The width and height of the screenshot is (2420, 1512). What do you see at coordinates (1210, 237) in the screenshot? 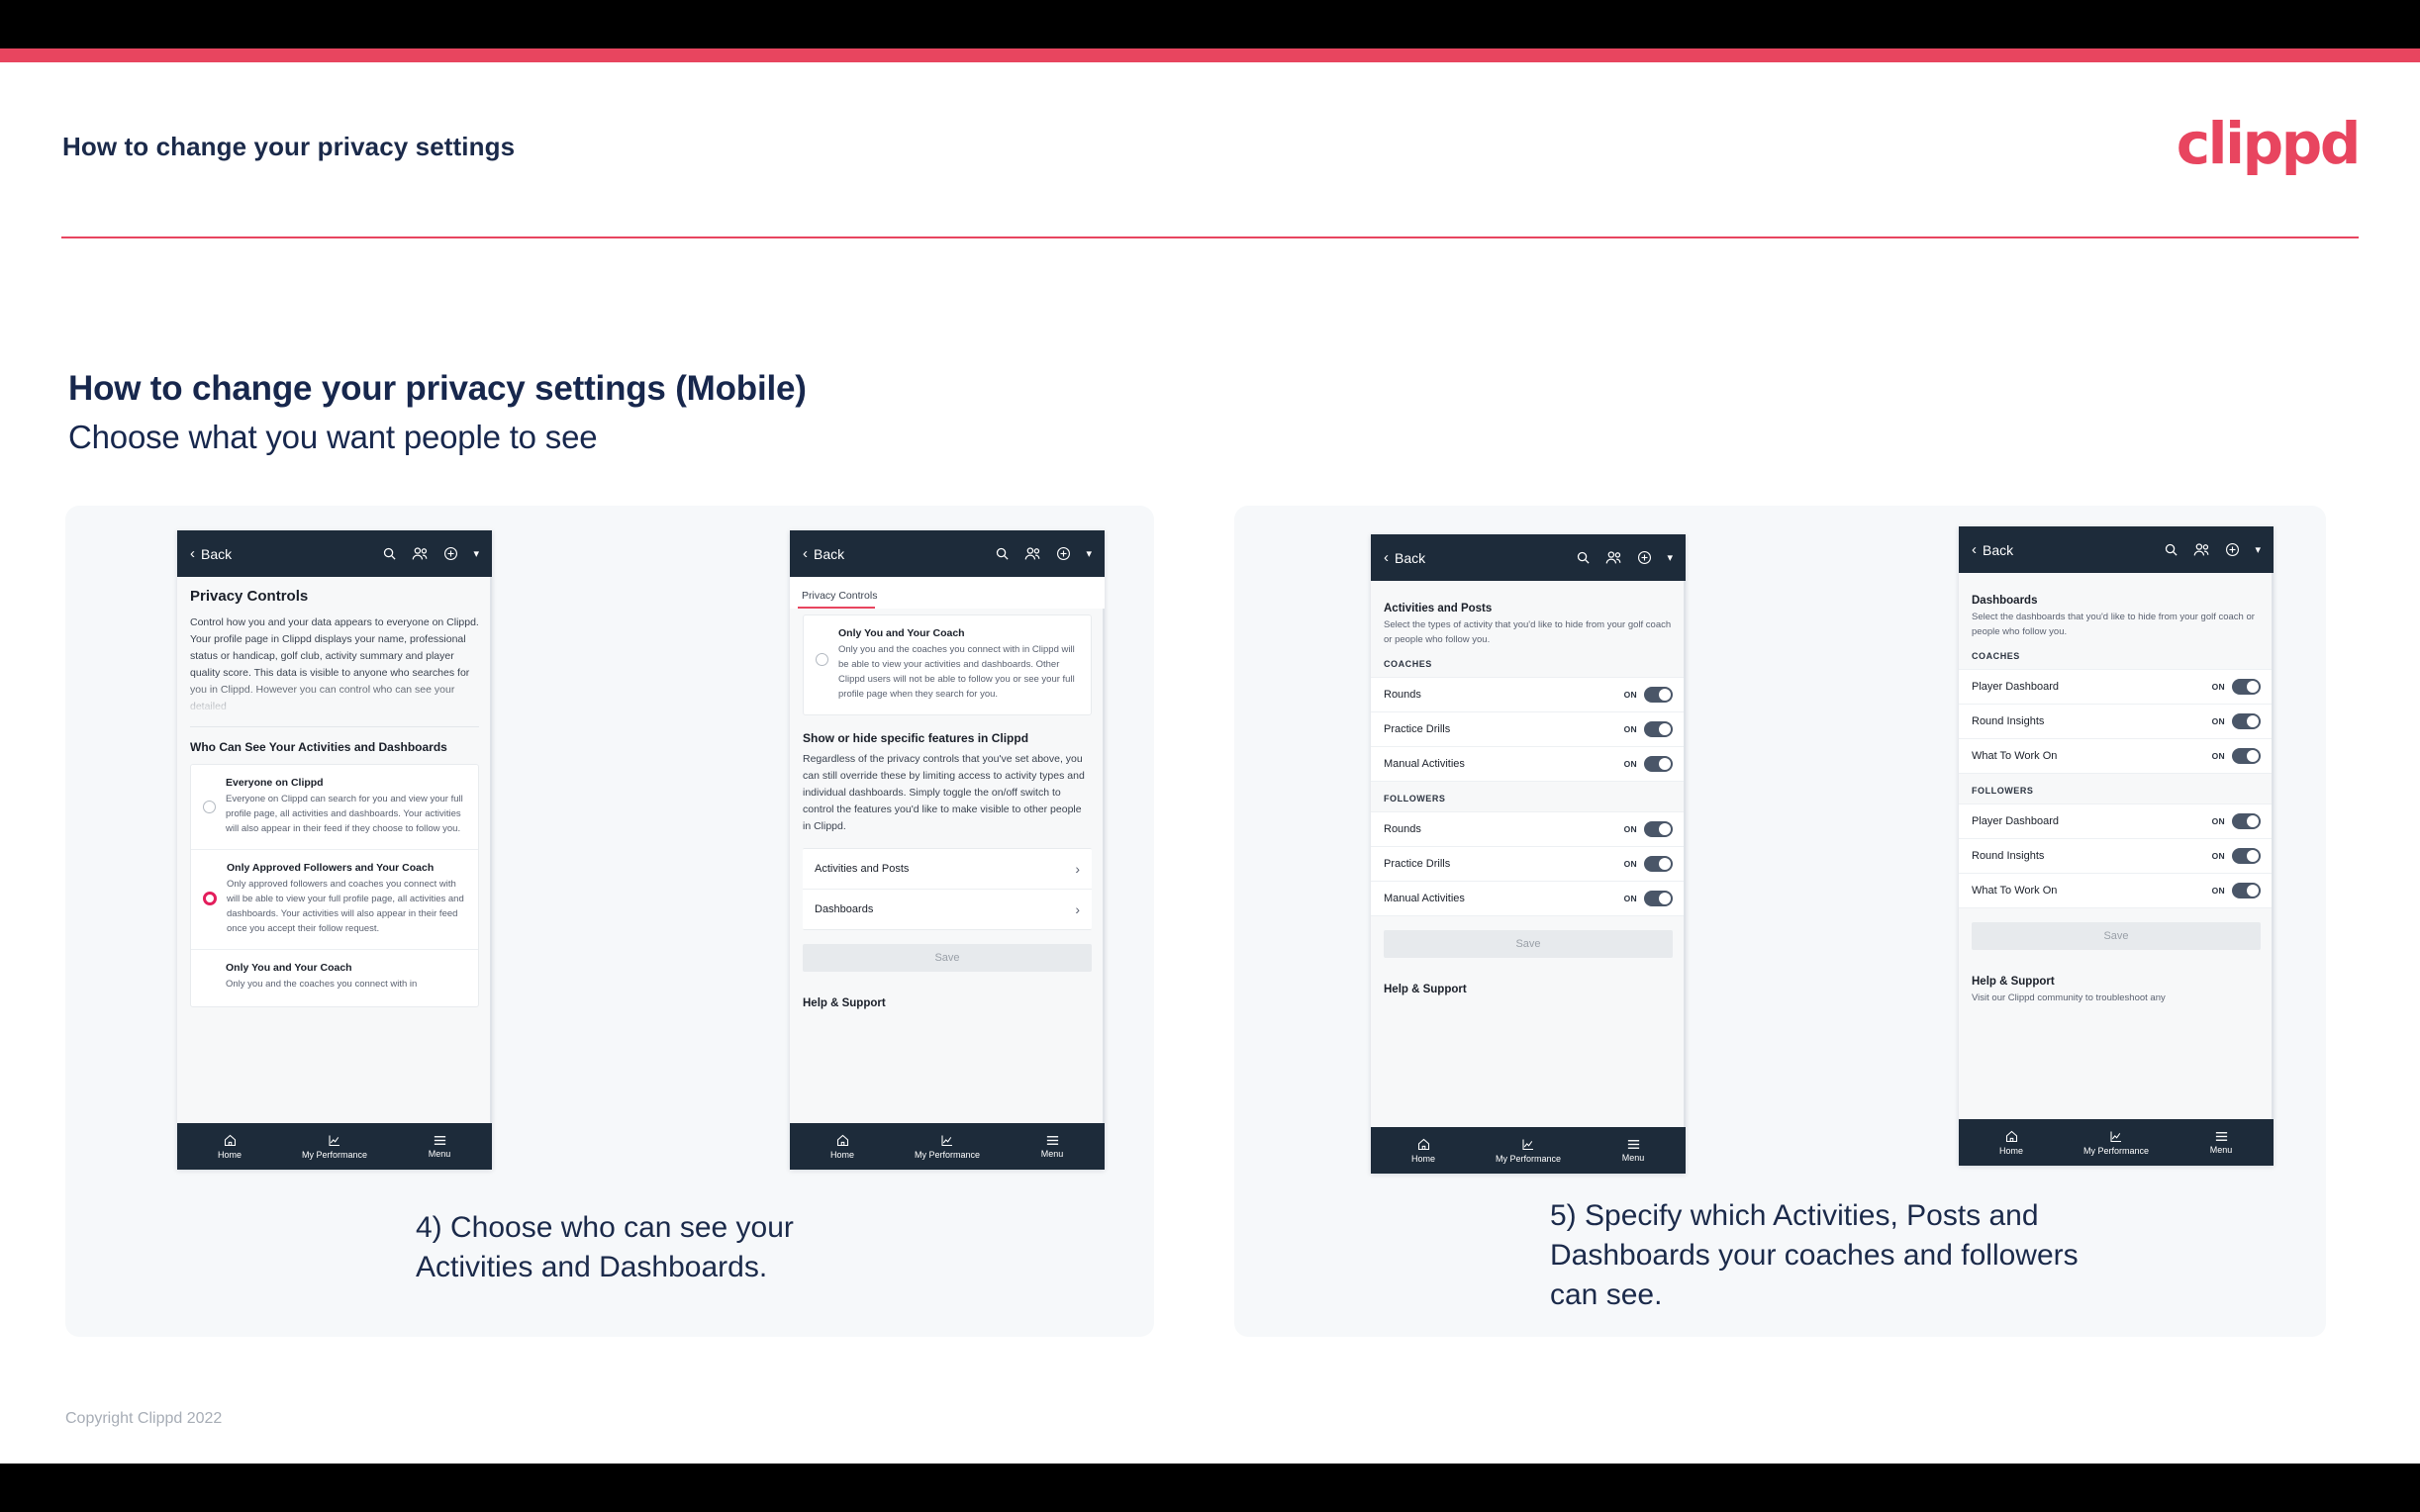
I see `header-divider` at bounding box center [1210, 237].